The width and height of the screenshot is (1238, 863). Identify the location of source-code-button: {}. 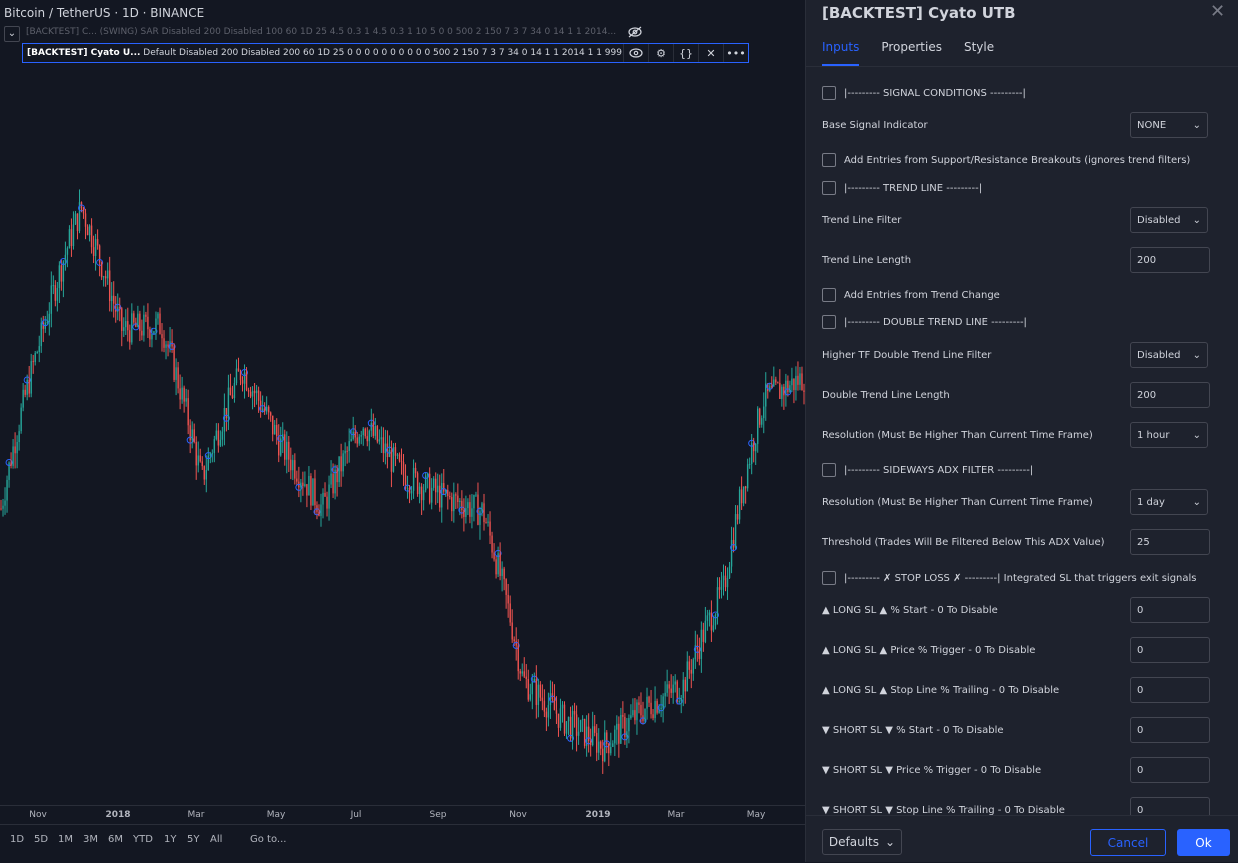
(685, 53).